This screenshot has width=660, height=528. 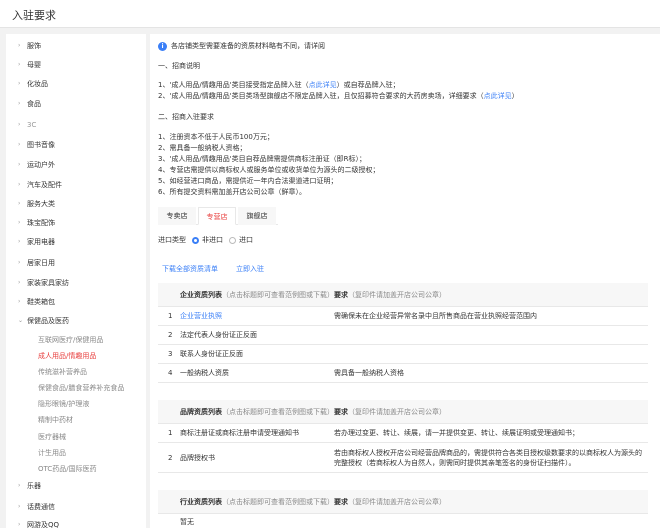 I want to click on sidebar-item-label: 网游及QQ, so click(x=43, y=524).